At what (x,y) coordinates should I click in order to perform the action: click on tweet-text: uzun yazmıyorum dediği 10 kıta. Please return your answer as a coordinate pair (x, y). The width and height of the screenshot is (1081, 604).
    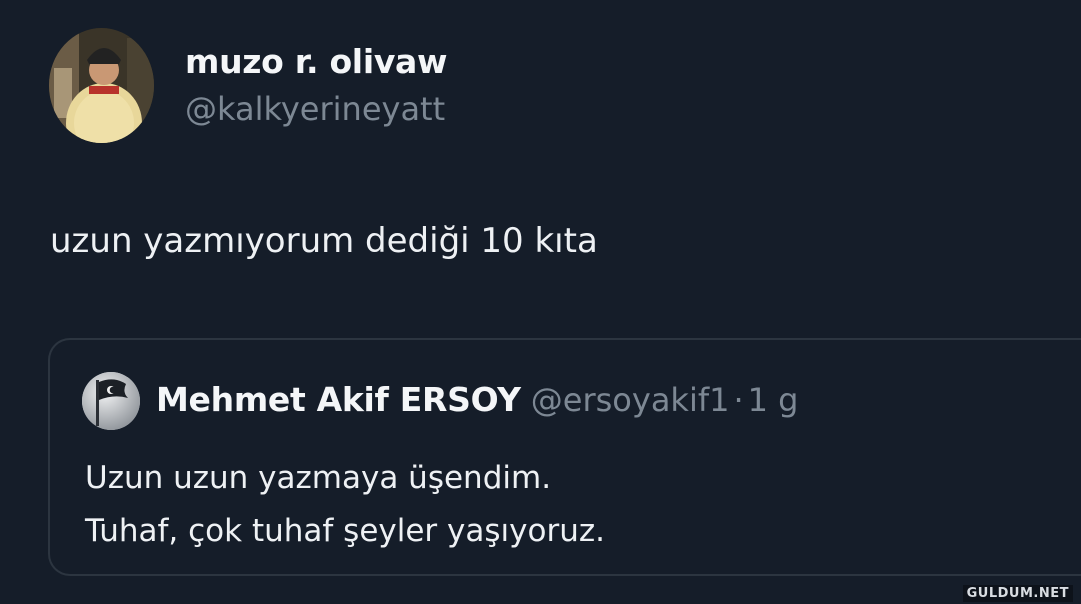
    Looking at the image, I should click on (324, 241).